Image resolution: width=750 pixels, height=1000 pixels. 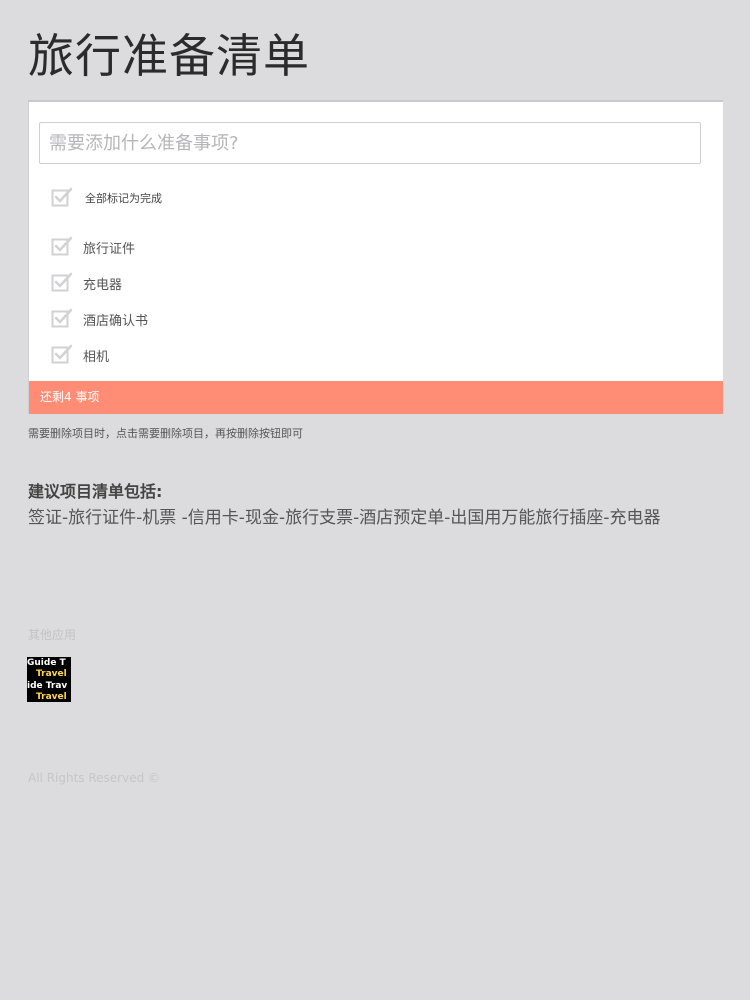 What do you see at coordinates (52, 635) in the screenshot?
I see `other-apps-heading: 其他应用` at bounding box center [52, 635].